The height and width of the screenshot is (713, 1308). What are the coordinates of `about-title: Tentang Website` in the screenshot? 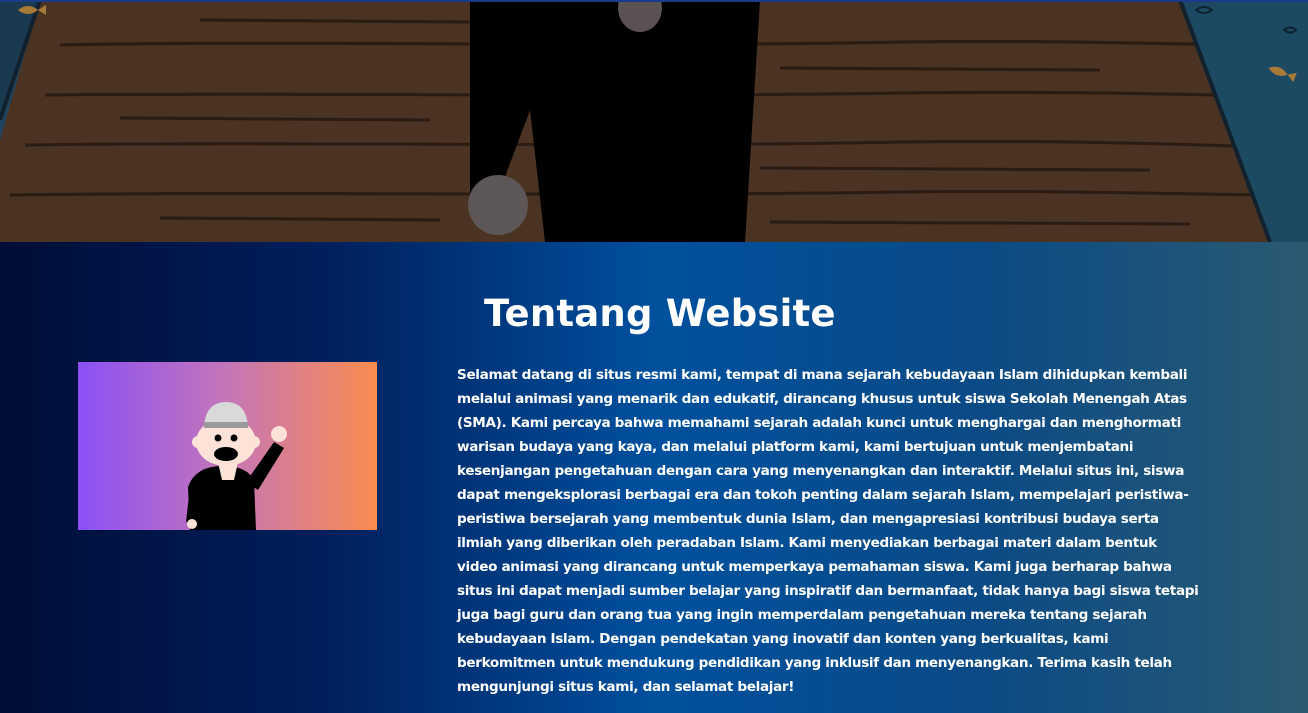 It's located at (660, 313).